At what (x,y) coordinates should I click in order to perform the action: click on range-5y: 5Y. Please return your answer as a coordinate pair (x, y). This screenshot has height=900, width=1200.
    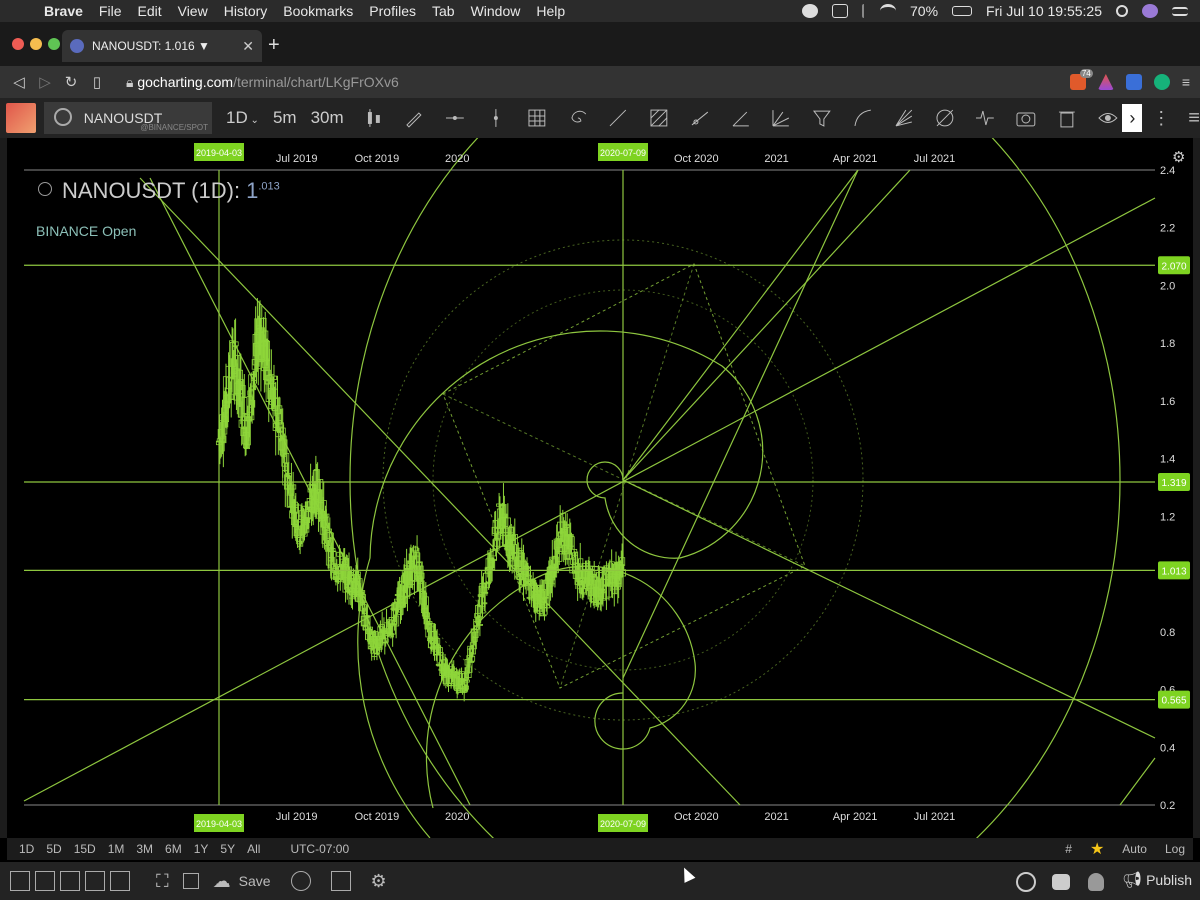
    Looking at the image, I should click on (227, 849).